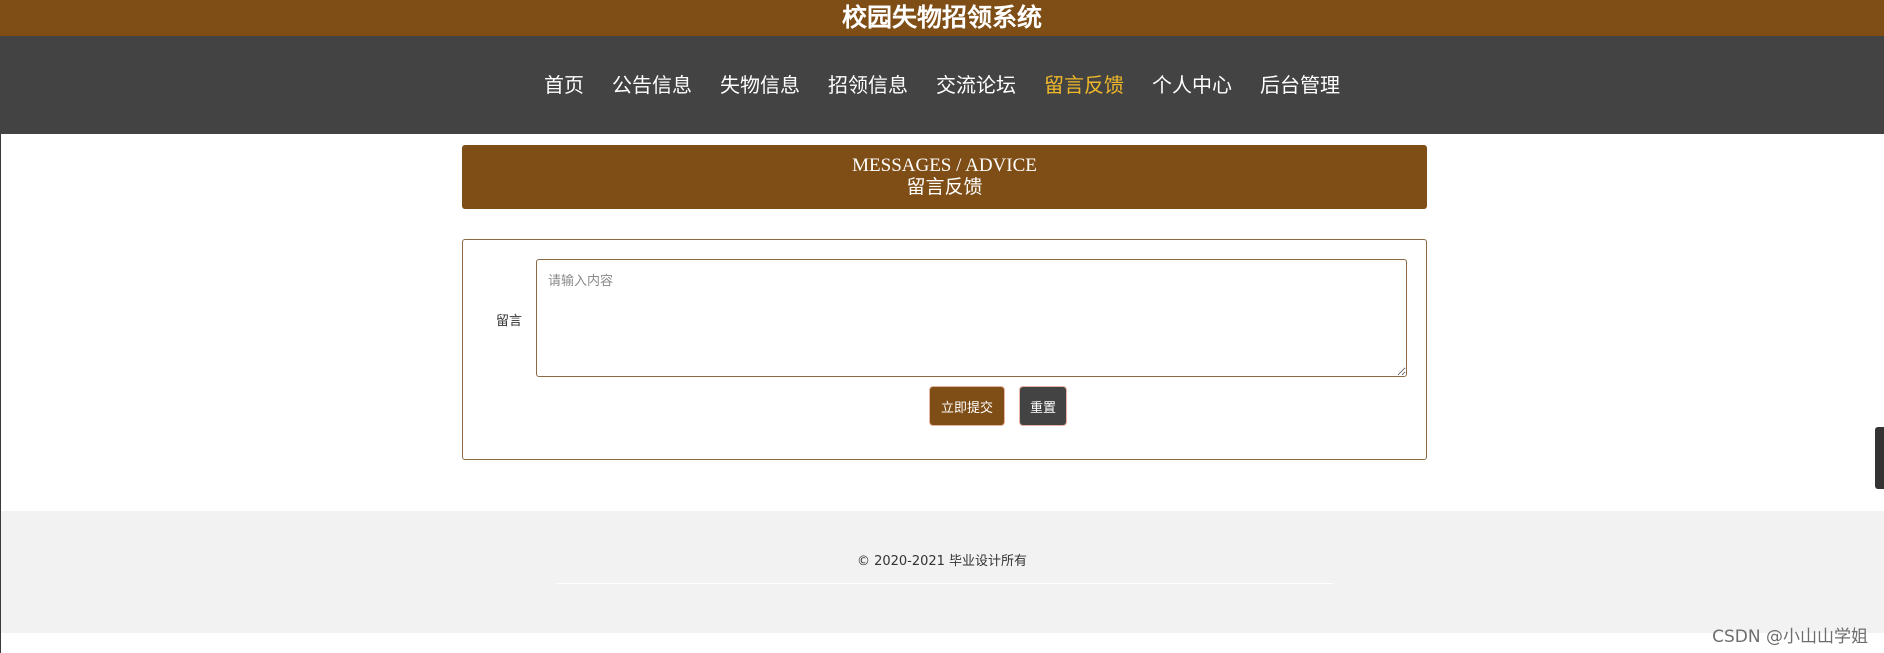 This screenshot has height=653, width=1884. Describe the element at coordinates (944, 165) in the screenshot. I see `section-title-en: MESSAGES / ADVICE` at that location.